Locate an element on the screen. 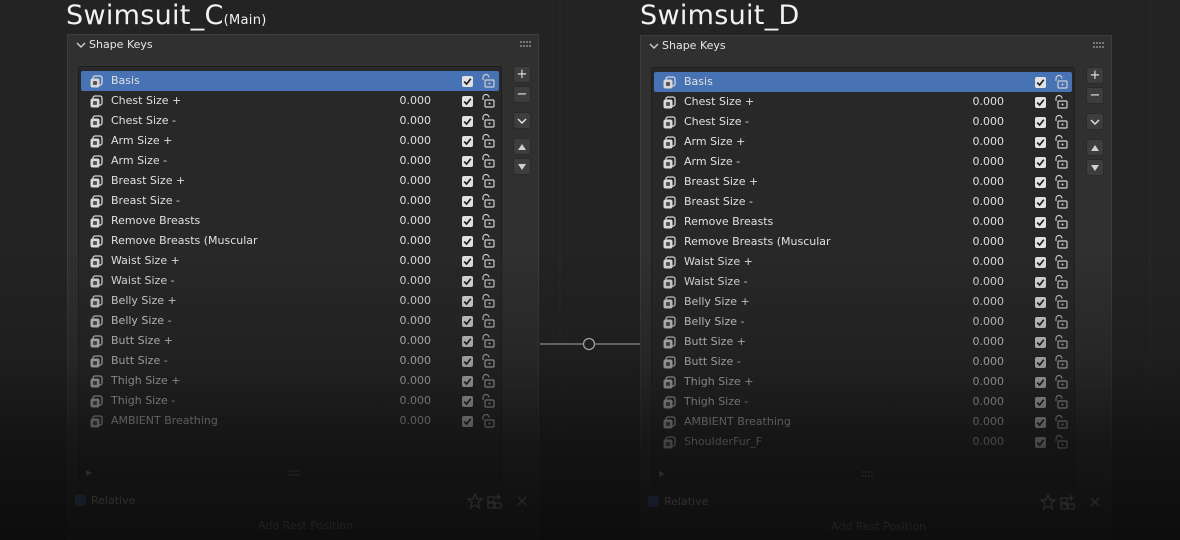 Image resolution: width=1180 pixels, height=540 pixels. resize-handle-icon is located at coordinates (295, 473).